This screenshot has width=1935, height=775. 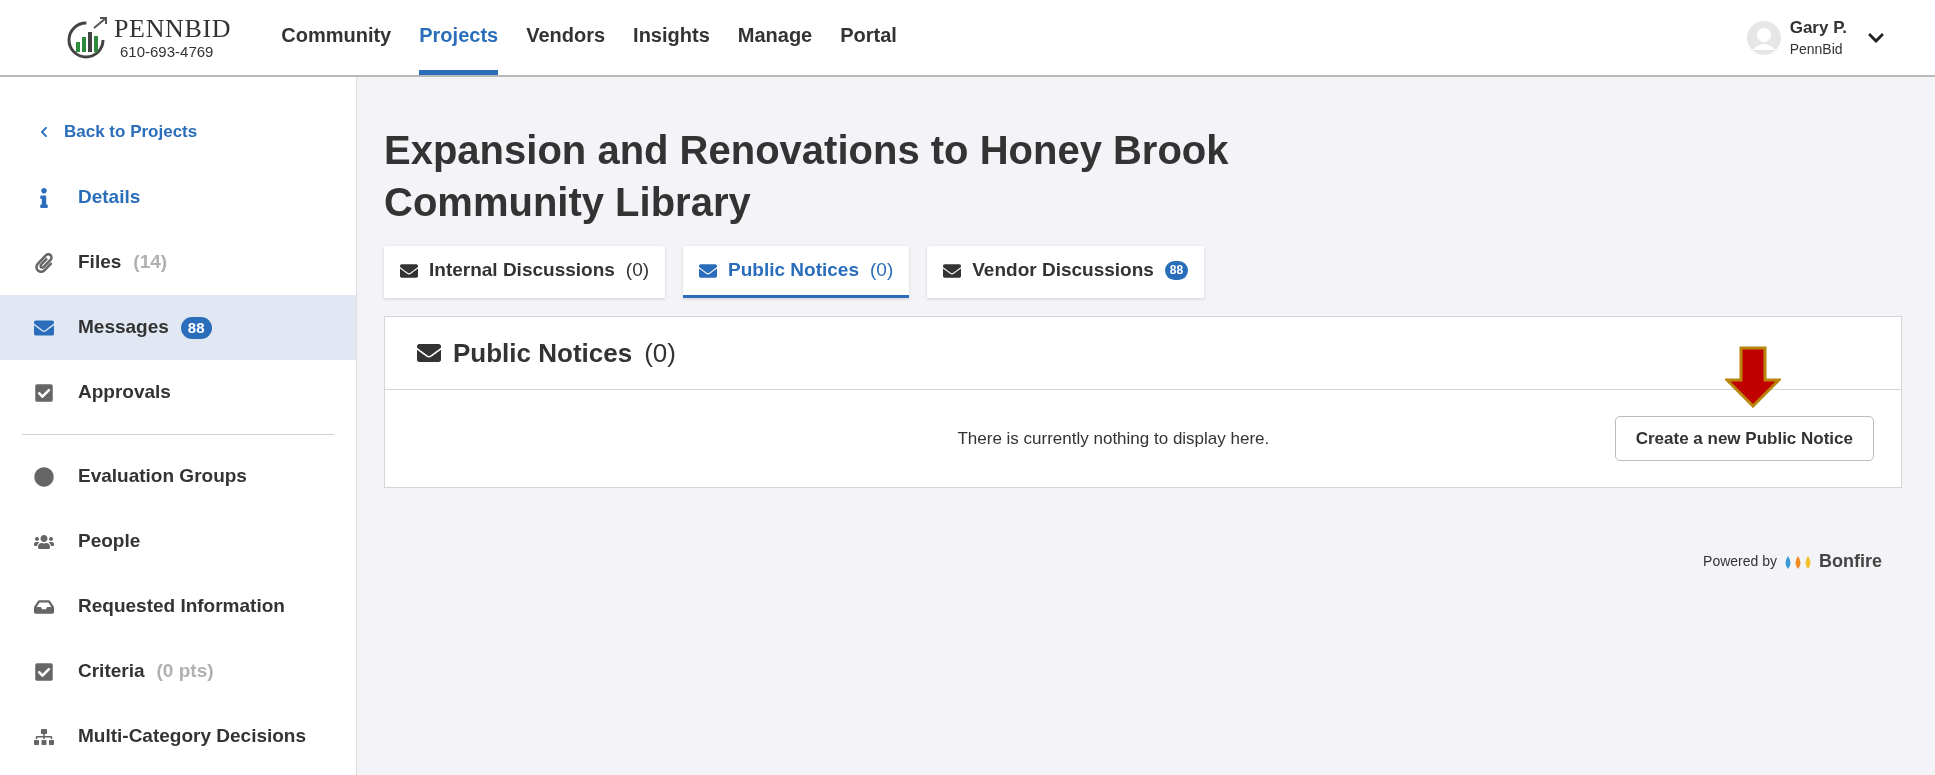 I want to click on nav-link: Manage, so click(x=775, y=37).